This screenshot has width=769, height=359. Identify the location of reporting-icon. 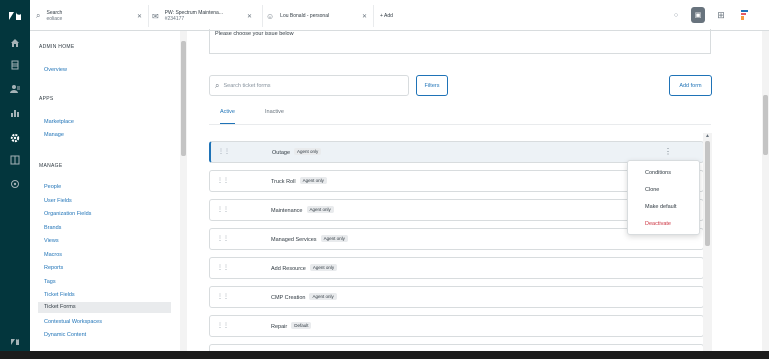
(15, 113).